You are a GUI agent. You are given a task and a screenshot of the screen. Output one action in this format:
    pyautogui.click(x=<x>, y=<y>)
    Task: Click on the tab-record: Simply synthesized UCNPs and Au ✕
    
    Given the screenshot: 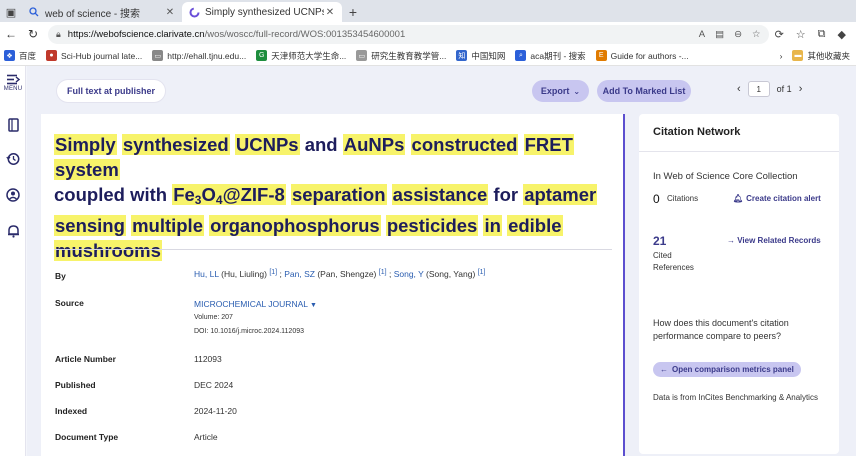 What is the action you would take?
    pyautogui.click(x=262, y=12)
    